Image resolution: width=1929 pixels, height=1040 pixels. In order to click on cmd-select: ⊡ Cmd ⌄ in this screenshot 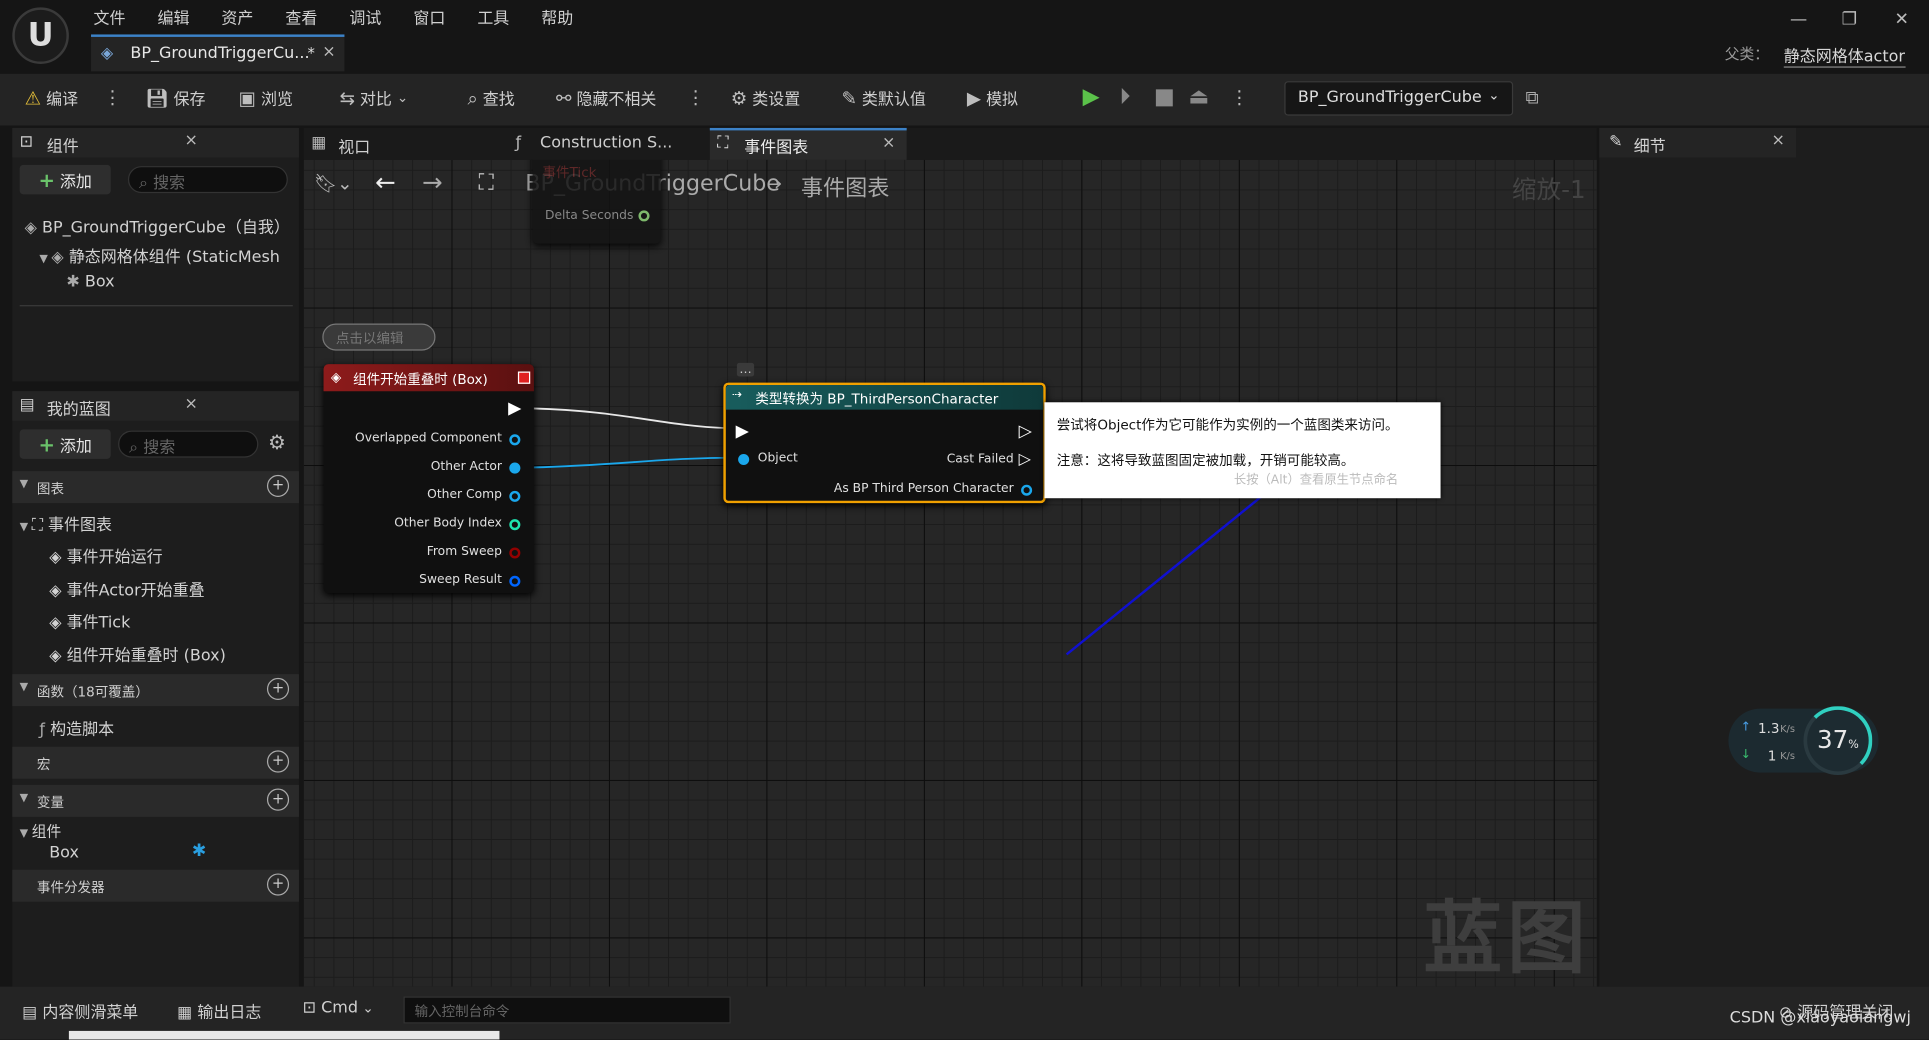, I will do `click(338, 1008)`.